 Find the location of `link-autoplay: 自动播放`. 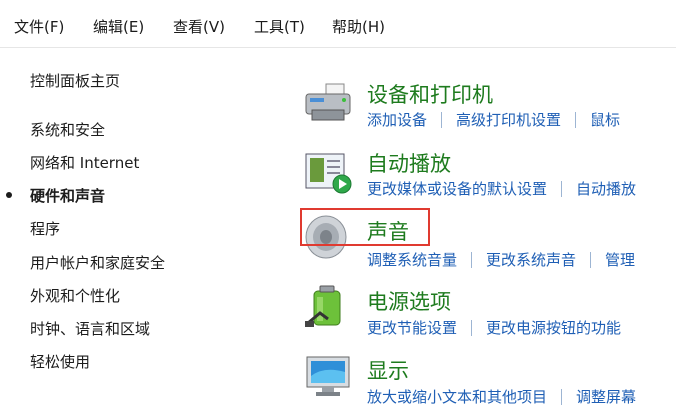

link-autoplay: 自动播放 is located at coordinates (606, 189).